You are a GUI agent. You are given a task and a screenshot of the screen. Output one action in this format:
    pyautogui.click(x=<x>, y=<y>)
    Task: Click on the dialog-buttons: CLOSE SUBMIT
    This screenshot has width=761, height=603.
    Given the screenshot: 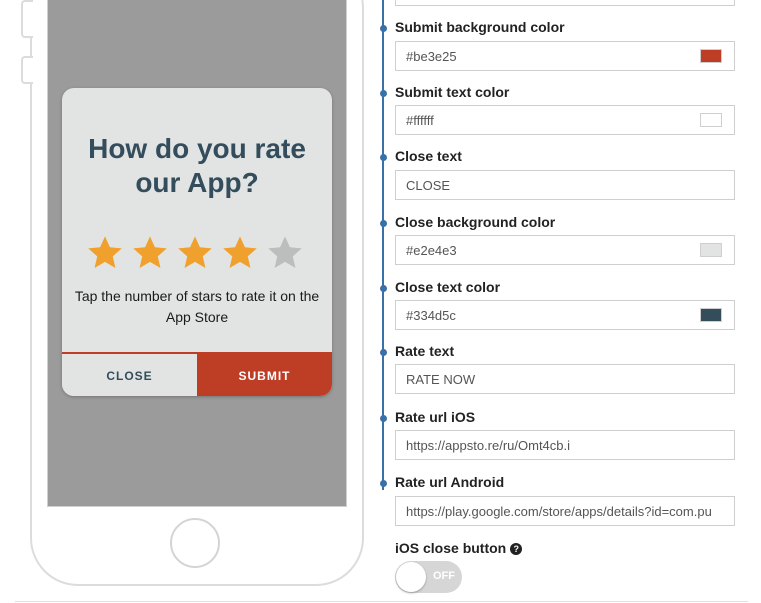 What is the action you would take?
    pyautogui.click(x=197, y=374)
    